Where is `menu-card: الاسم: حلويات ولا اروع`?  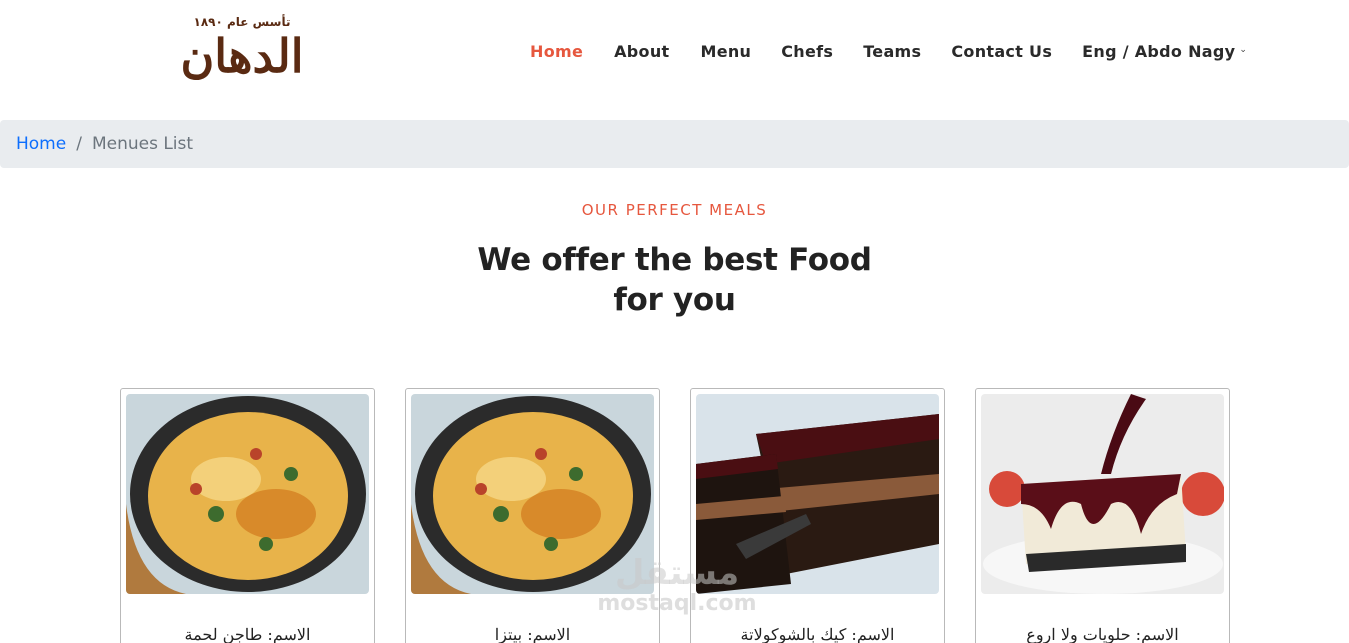 menu-card: الاسم: حلويات ولا اروع is located at coordinates (1102, 515).